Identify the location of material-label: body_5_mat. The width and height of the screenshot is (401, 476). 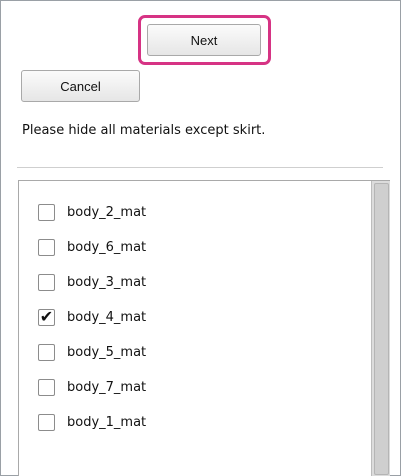
(107, 352).